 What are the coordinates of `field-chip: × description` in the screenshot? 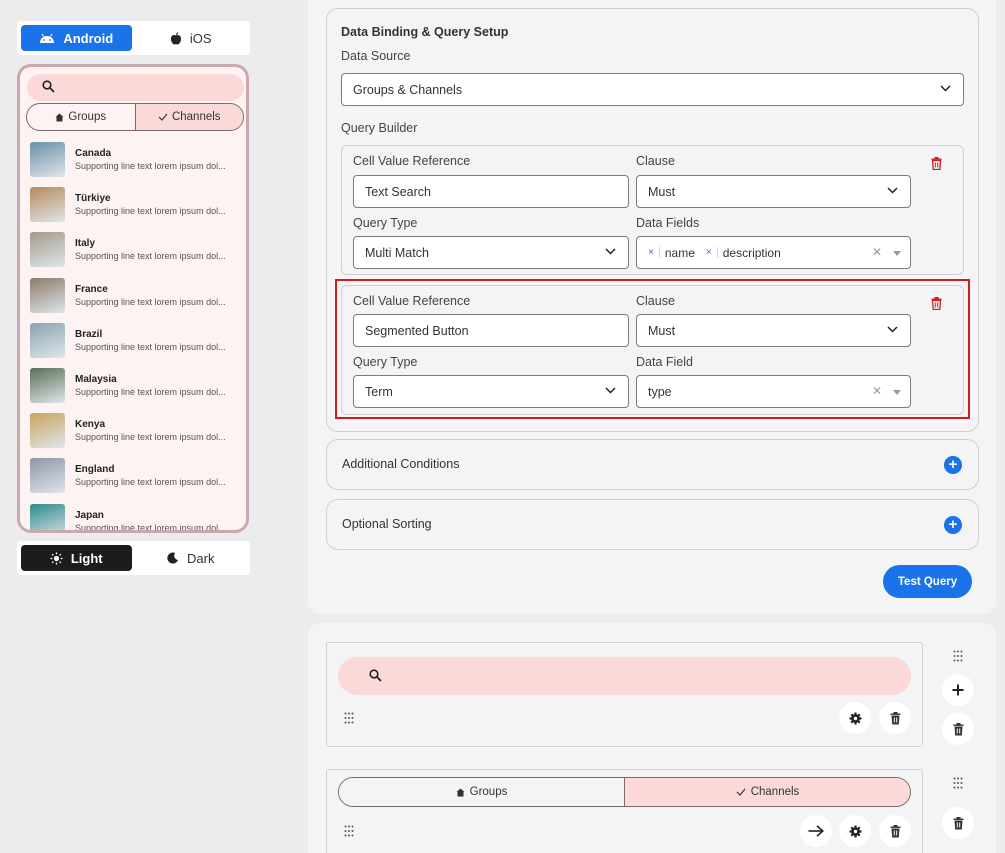 It's located at (741, 253).